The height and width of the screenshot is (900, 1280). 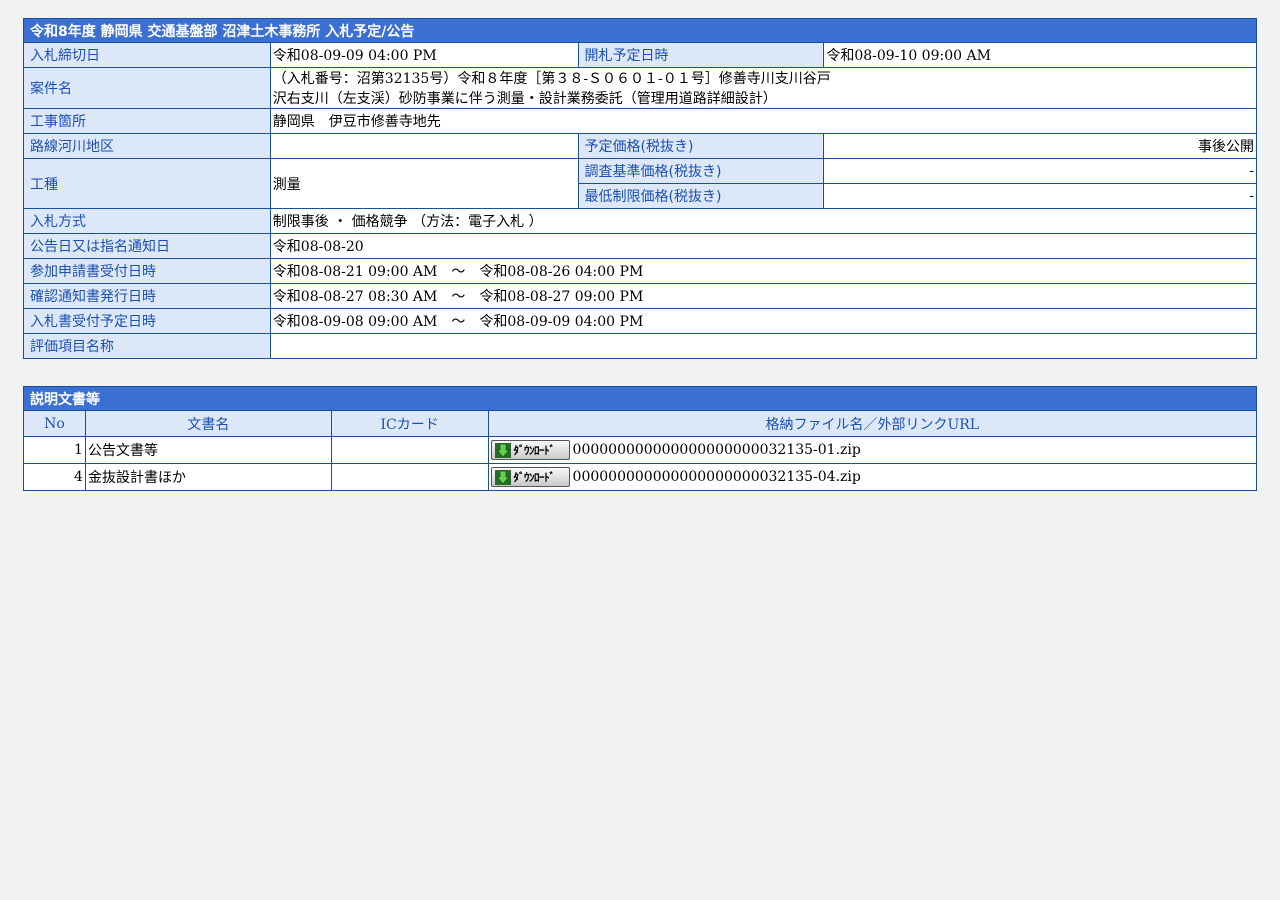 What do you see at coordinates (424, 183) in the screenshot?
I see `category-value: 測量` at bounding box center [424, 183].